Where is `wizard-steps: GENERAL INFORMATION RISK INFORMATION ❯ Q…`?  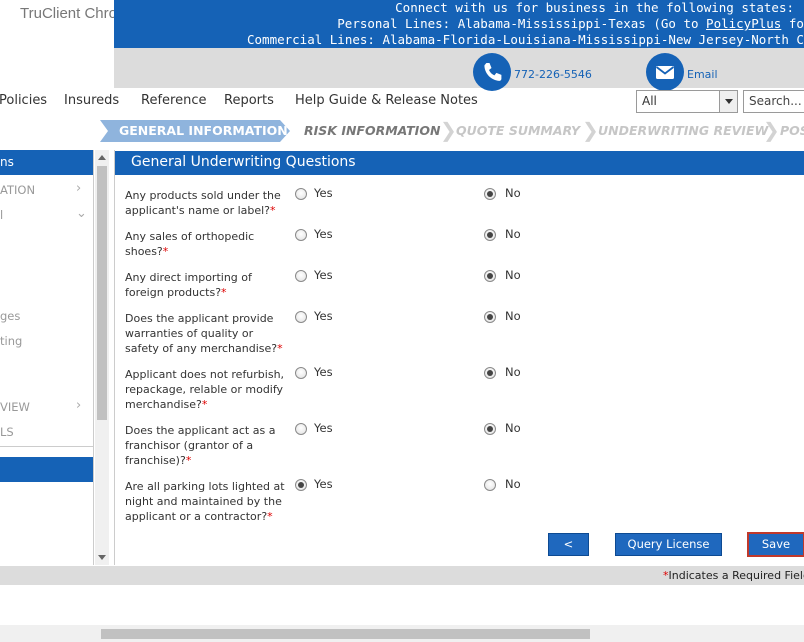 wizard-steps: GENERAL INFORMATION RISK INFORMATION ❯ Q… is located at coordinates (452, 131).